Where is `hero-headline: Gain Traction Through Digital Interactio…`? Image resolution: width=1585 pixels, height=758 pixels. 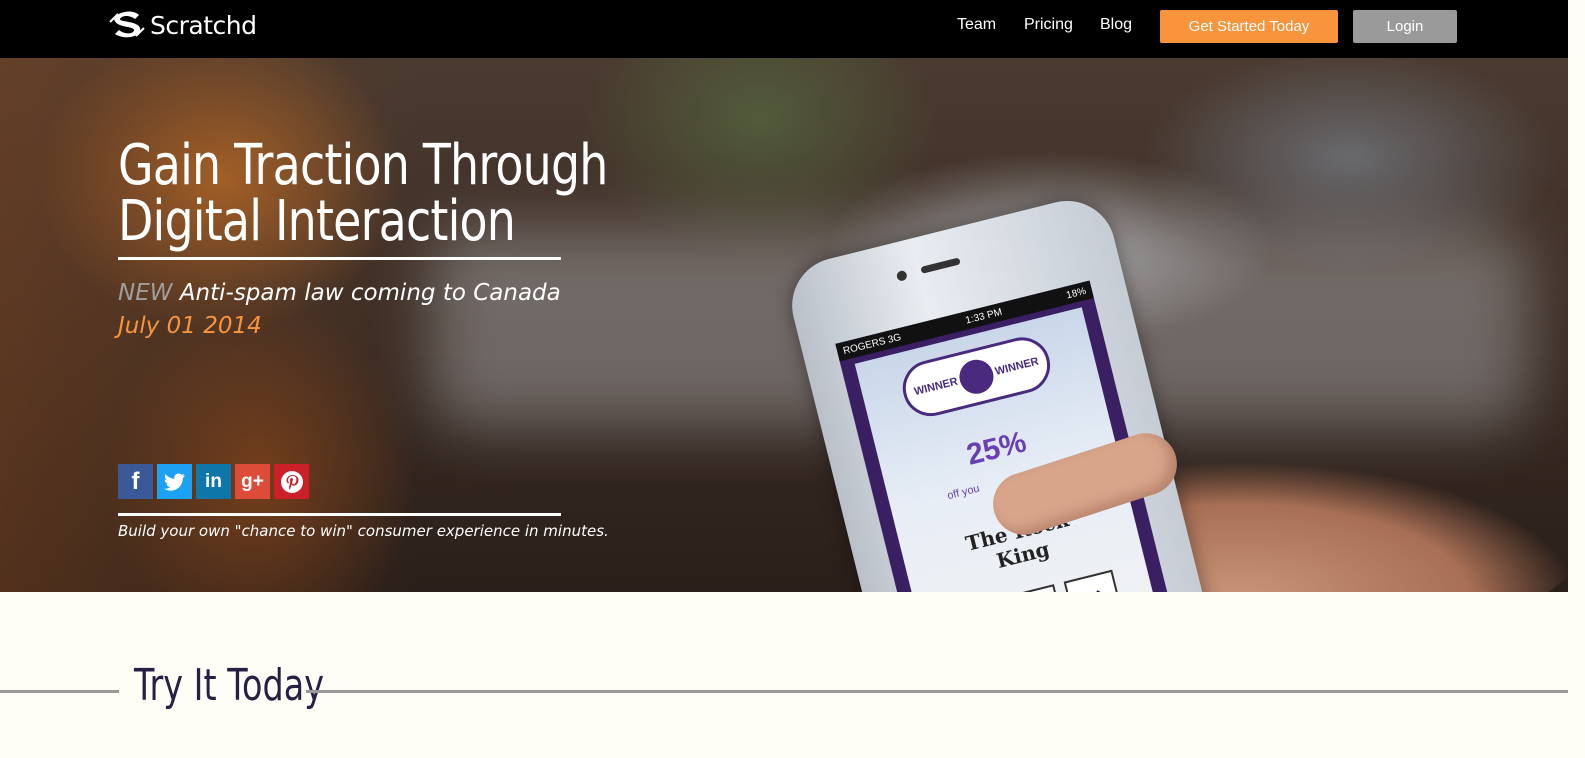 hero-headline: Gain Traction Through Digital Interactio… is located at coordinates (363, 193).